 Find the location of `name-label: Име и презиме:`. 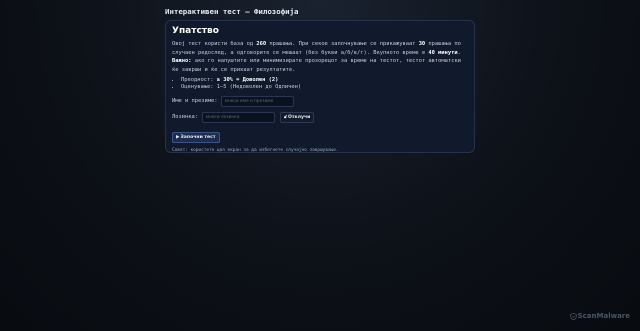

name-label: Име и презиме: is located at coordinates (195, 101).